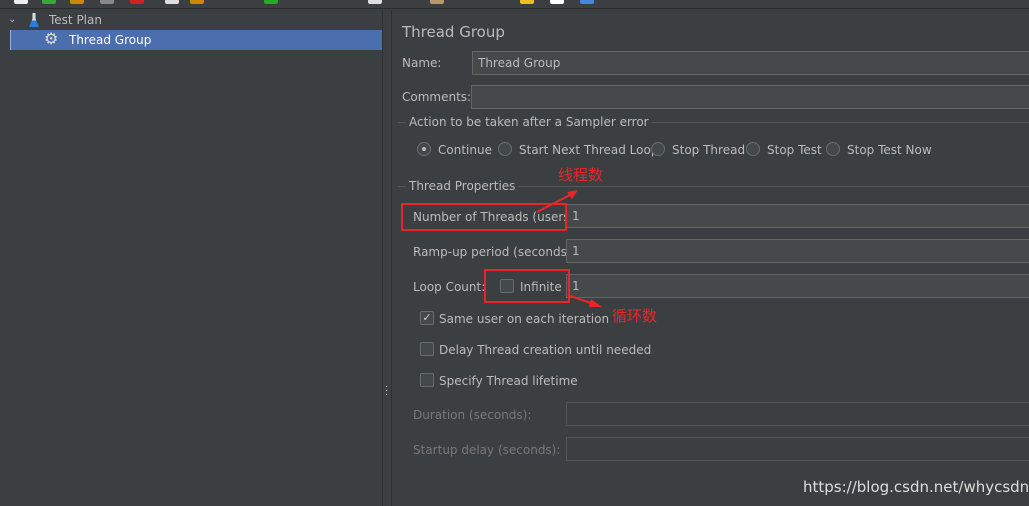 The height and width of the screenshot is (506, 1029). What do you see at coordinates (271, 2) in the screenshot?
I see `start-icon` at bounding box center [271, 2].